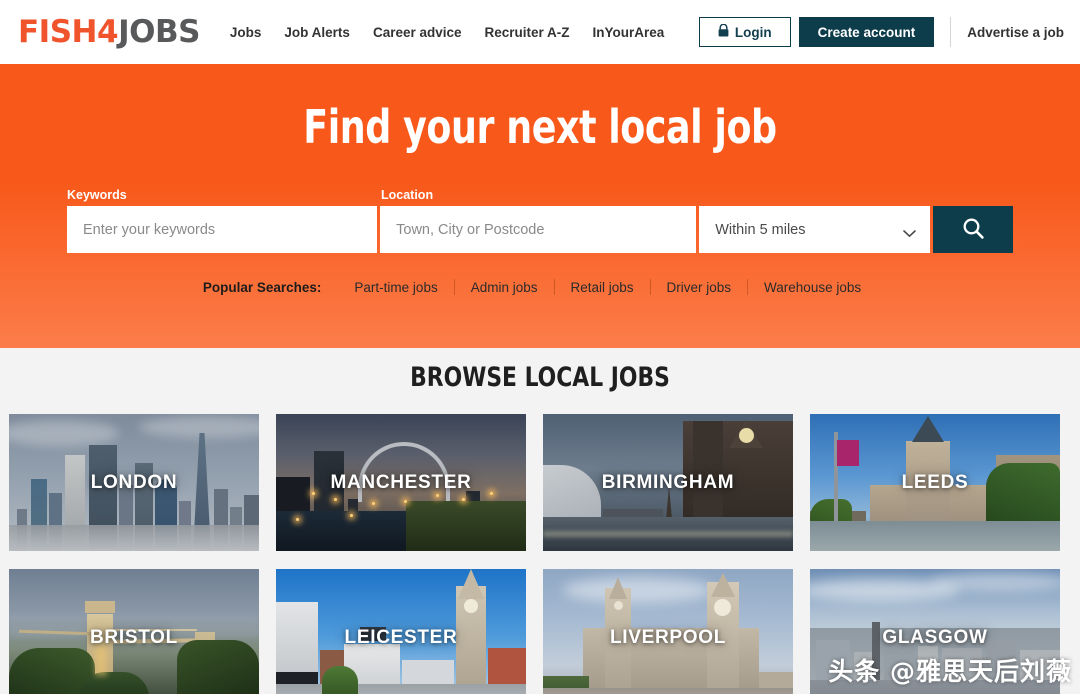  I want to click on search-fields-row: Within 5 miles, so click(540, 229).